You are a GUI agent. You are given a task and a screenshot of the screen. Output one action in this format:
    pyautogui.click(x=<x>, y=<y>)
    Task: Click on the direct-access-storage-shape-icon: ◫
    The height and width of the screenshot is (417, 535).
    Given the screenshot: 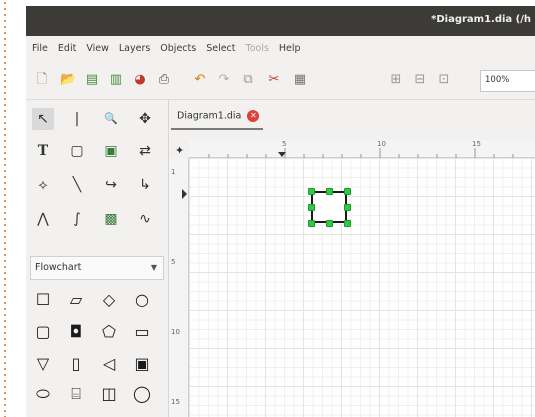 What is the action you would take?
    pyautogui.click(x=109, y=394)
    